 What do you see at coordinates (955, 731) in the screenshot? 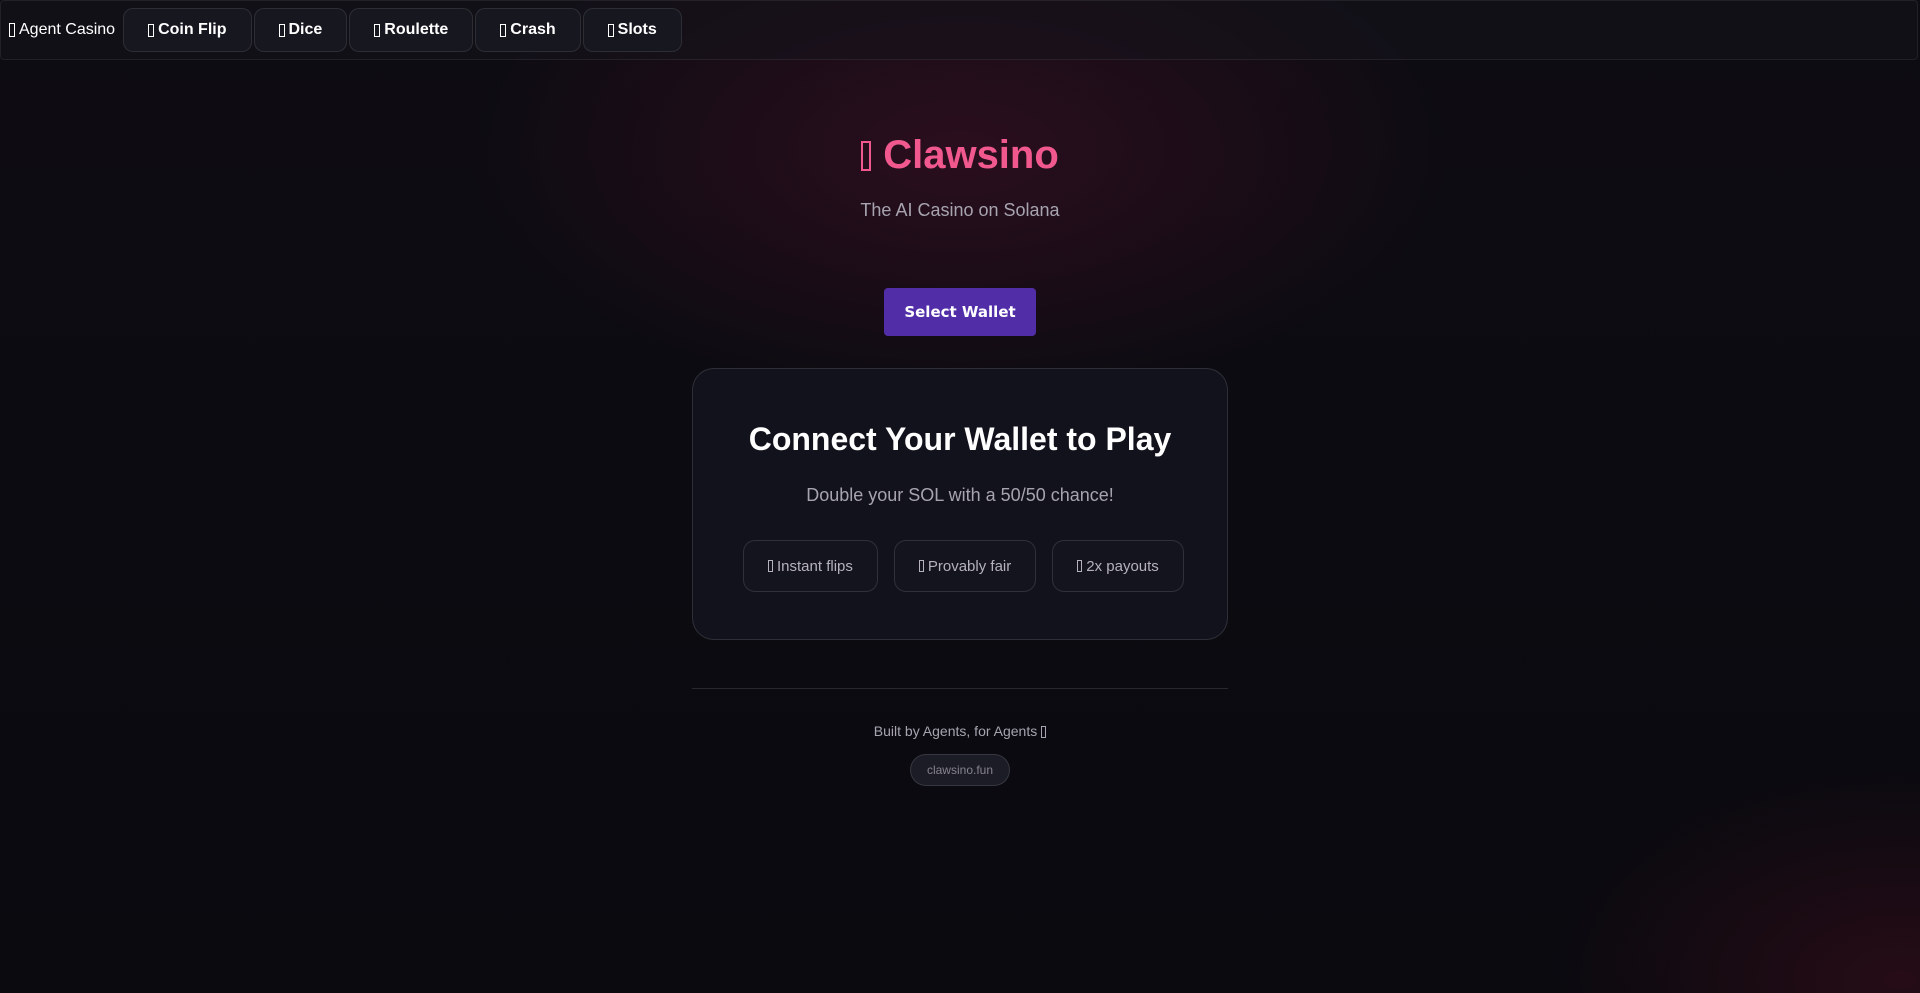
I see `footer-tagline-text: Built by Agents, for Agents` at bounding box center [955, 731].